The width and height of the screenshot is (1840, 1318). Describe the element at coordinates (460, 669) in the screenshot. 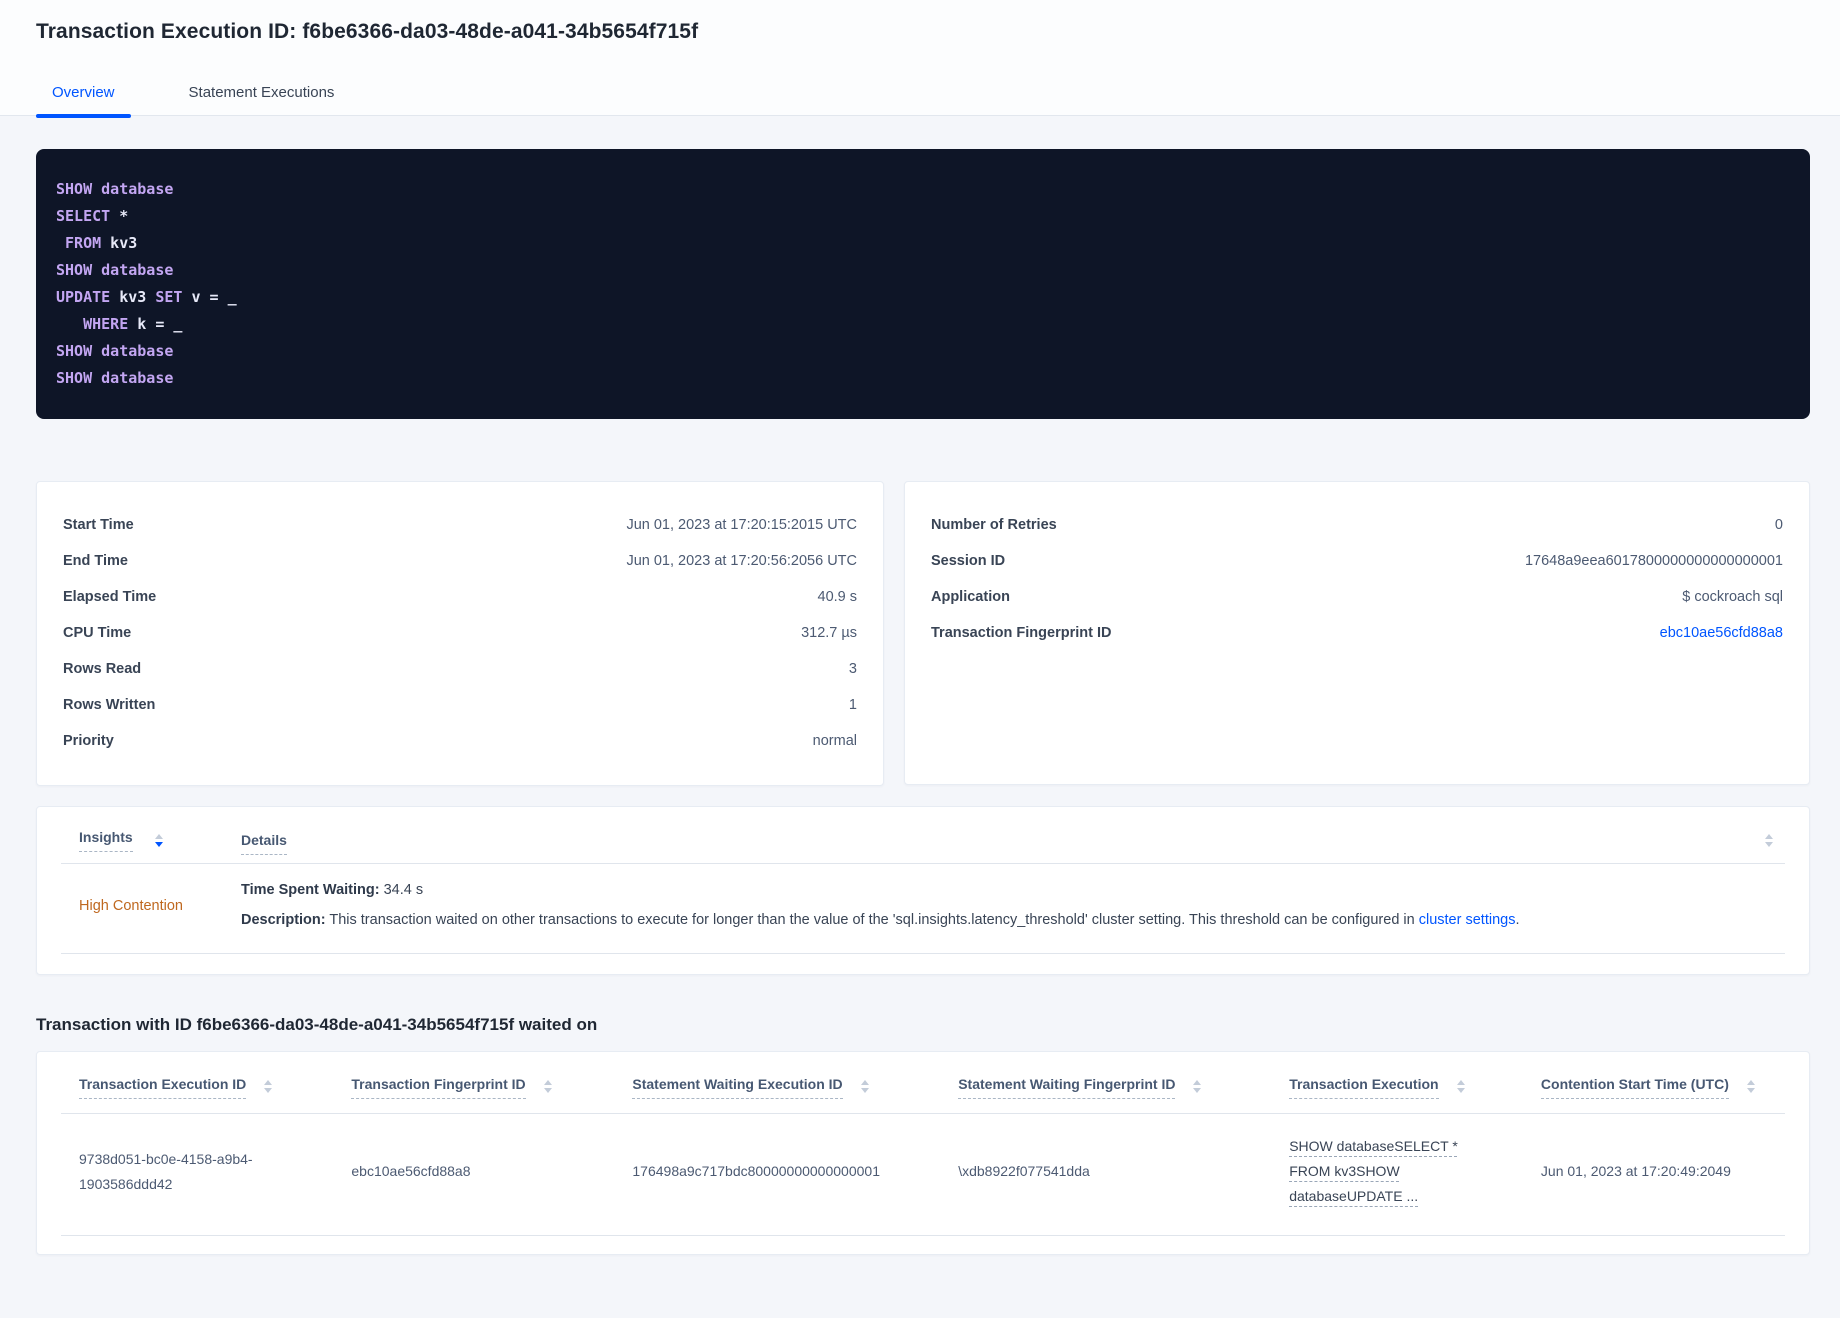

I see `execution-detail-row: Rows Read 3` at that location.